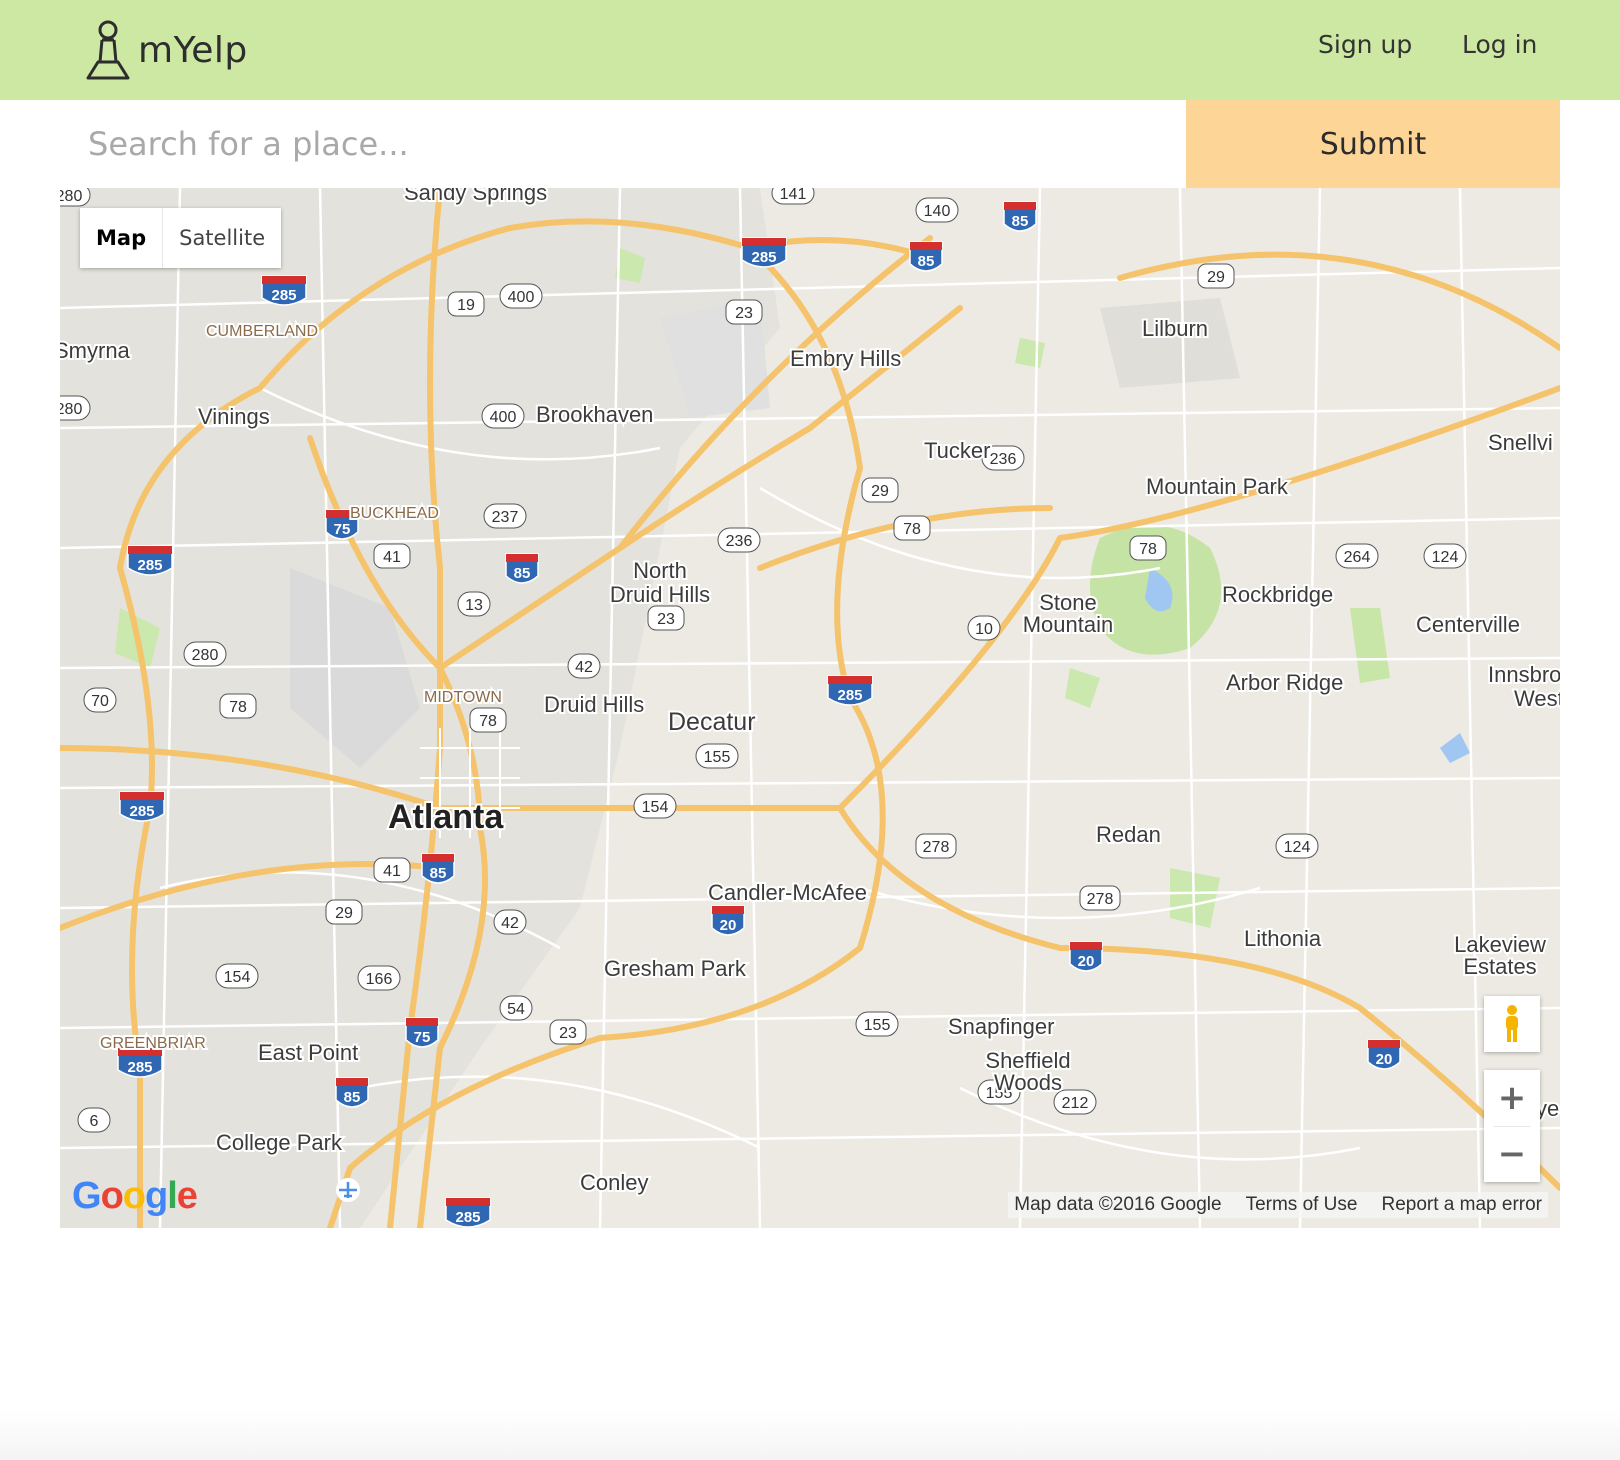 The width and height of the screenshot is (1620, 1460). Describe the element at coordinates (1373, 144) in the screenshot. I see `submit-button: Submit` at that location.